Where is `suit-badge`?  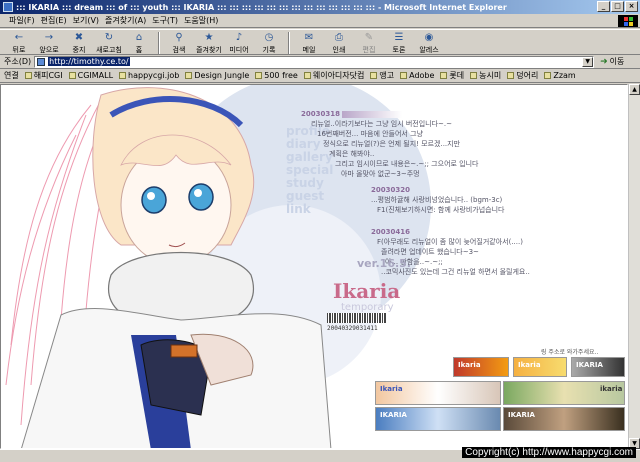
suit-badge is located at coordinates (184, 351).